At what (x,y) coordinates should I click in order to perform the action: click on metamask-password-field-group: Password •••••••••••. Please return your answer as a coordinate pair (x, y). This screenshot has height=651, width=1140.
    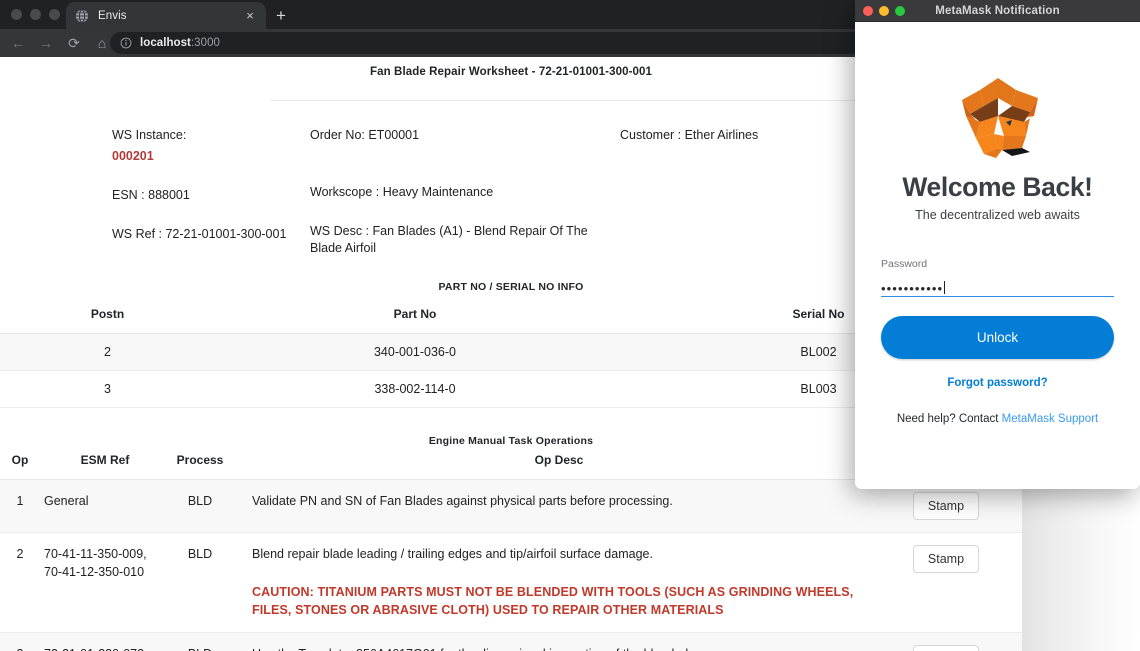
    Looking at the image, I should click on (997, 277).